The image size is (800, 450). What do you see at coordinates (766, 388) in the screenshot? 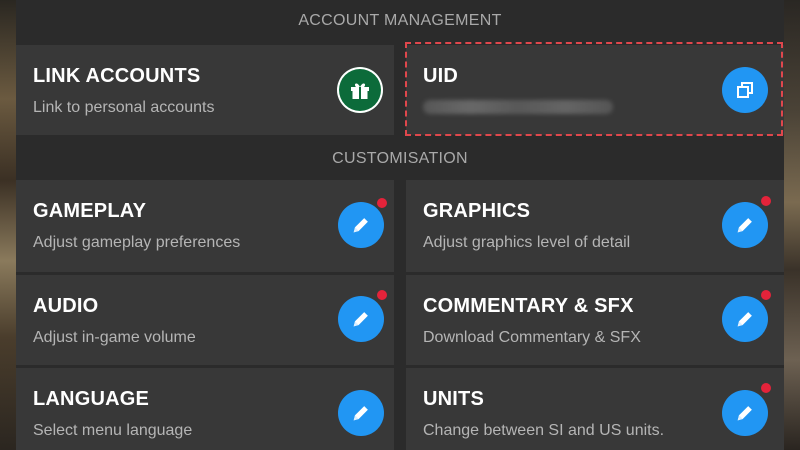
I see `units-notification-badge` at bounding box center [766, 388].